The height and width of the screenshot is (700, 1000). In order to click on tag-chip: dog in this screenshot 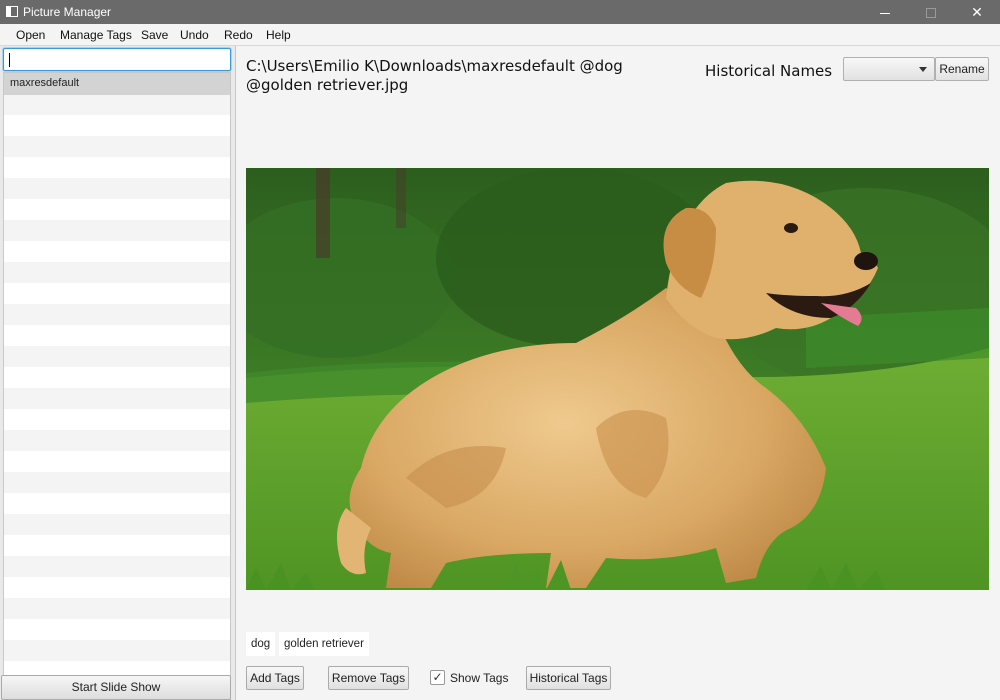, I will do `click(261, 644)`.